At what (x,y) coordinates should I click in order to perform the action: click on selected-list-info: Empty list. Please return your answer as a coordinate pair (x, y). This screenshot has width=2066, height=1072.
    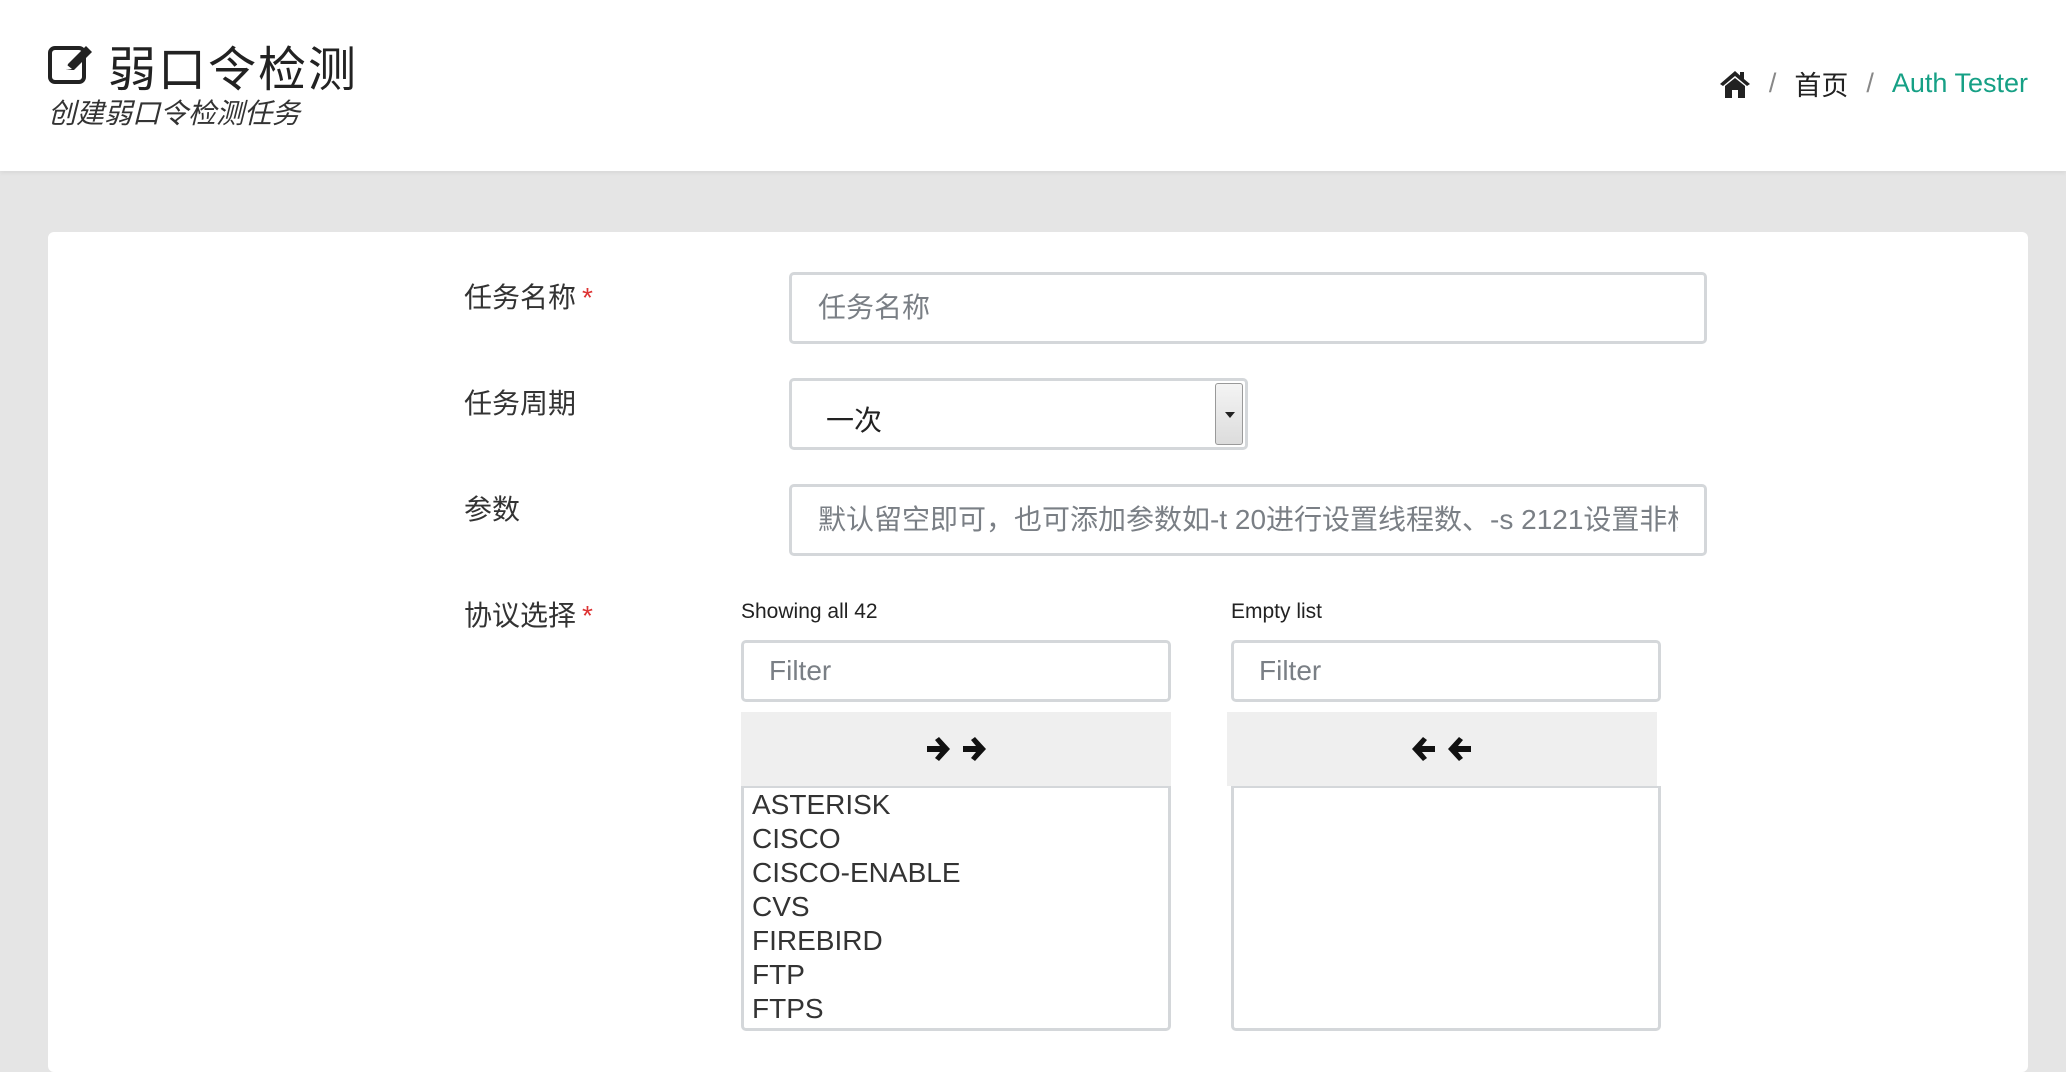
    Looking at the image, I should click on (1277, 611).